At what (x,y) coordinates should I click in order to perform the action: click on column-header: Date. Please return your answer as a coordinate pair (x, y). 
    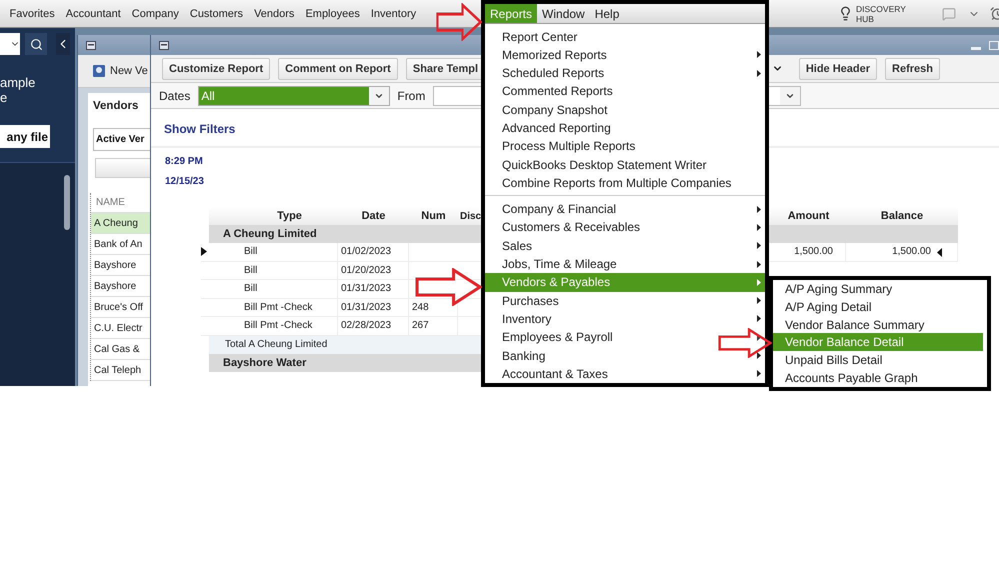
    Looking at the image, I should click on (373, 216).